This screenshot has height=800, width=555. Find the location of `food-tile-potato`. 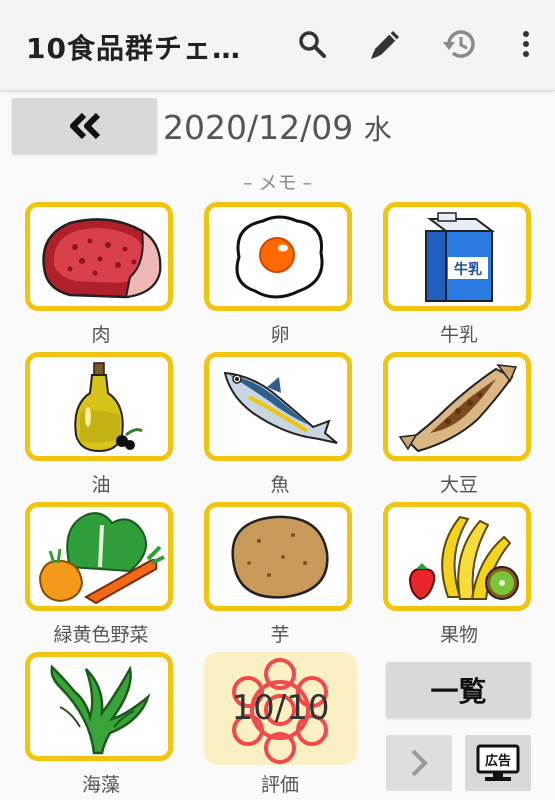

food-tile-potato is located at coordinates (278, 556).